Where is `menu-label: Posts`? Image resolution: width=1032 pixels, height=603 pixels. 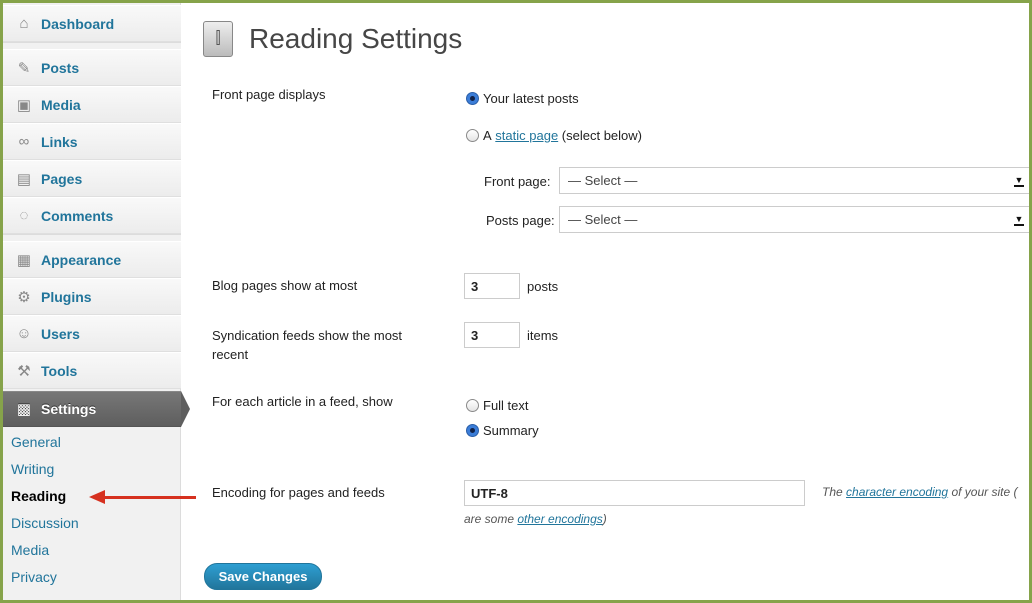
menu-label: Posts is located at coordinates (60, 67).